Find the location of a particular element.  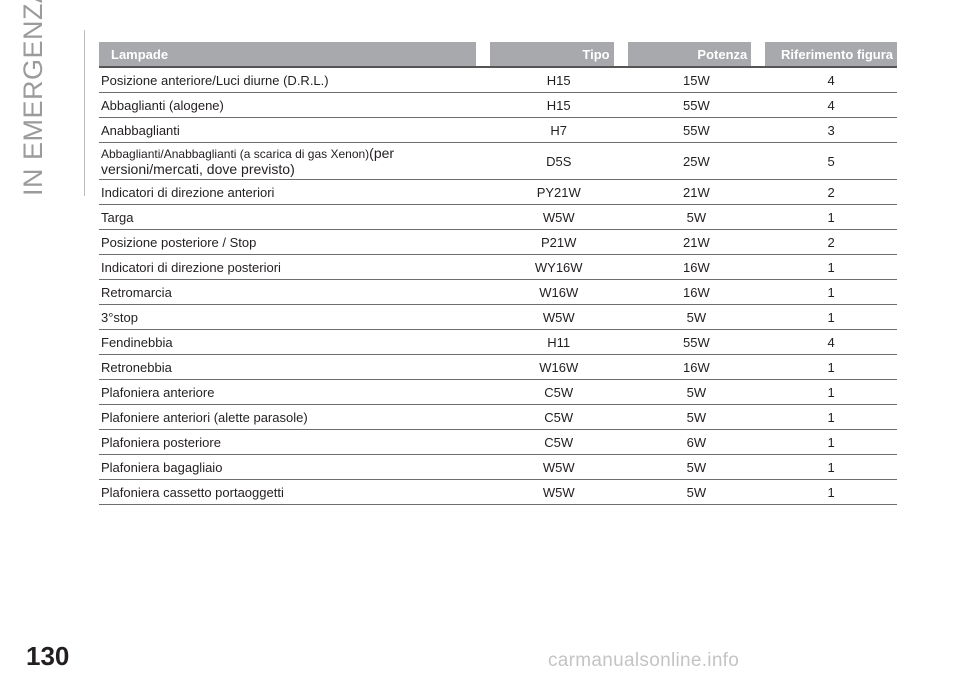

cell-riferimento-figura: 3 is located at coordinates (831, 130).